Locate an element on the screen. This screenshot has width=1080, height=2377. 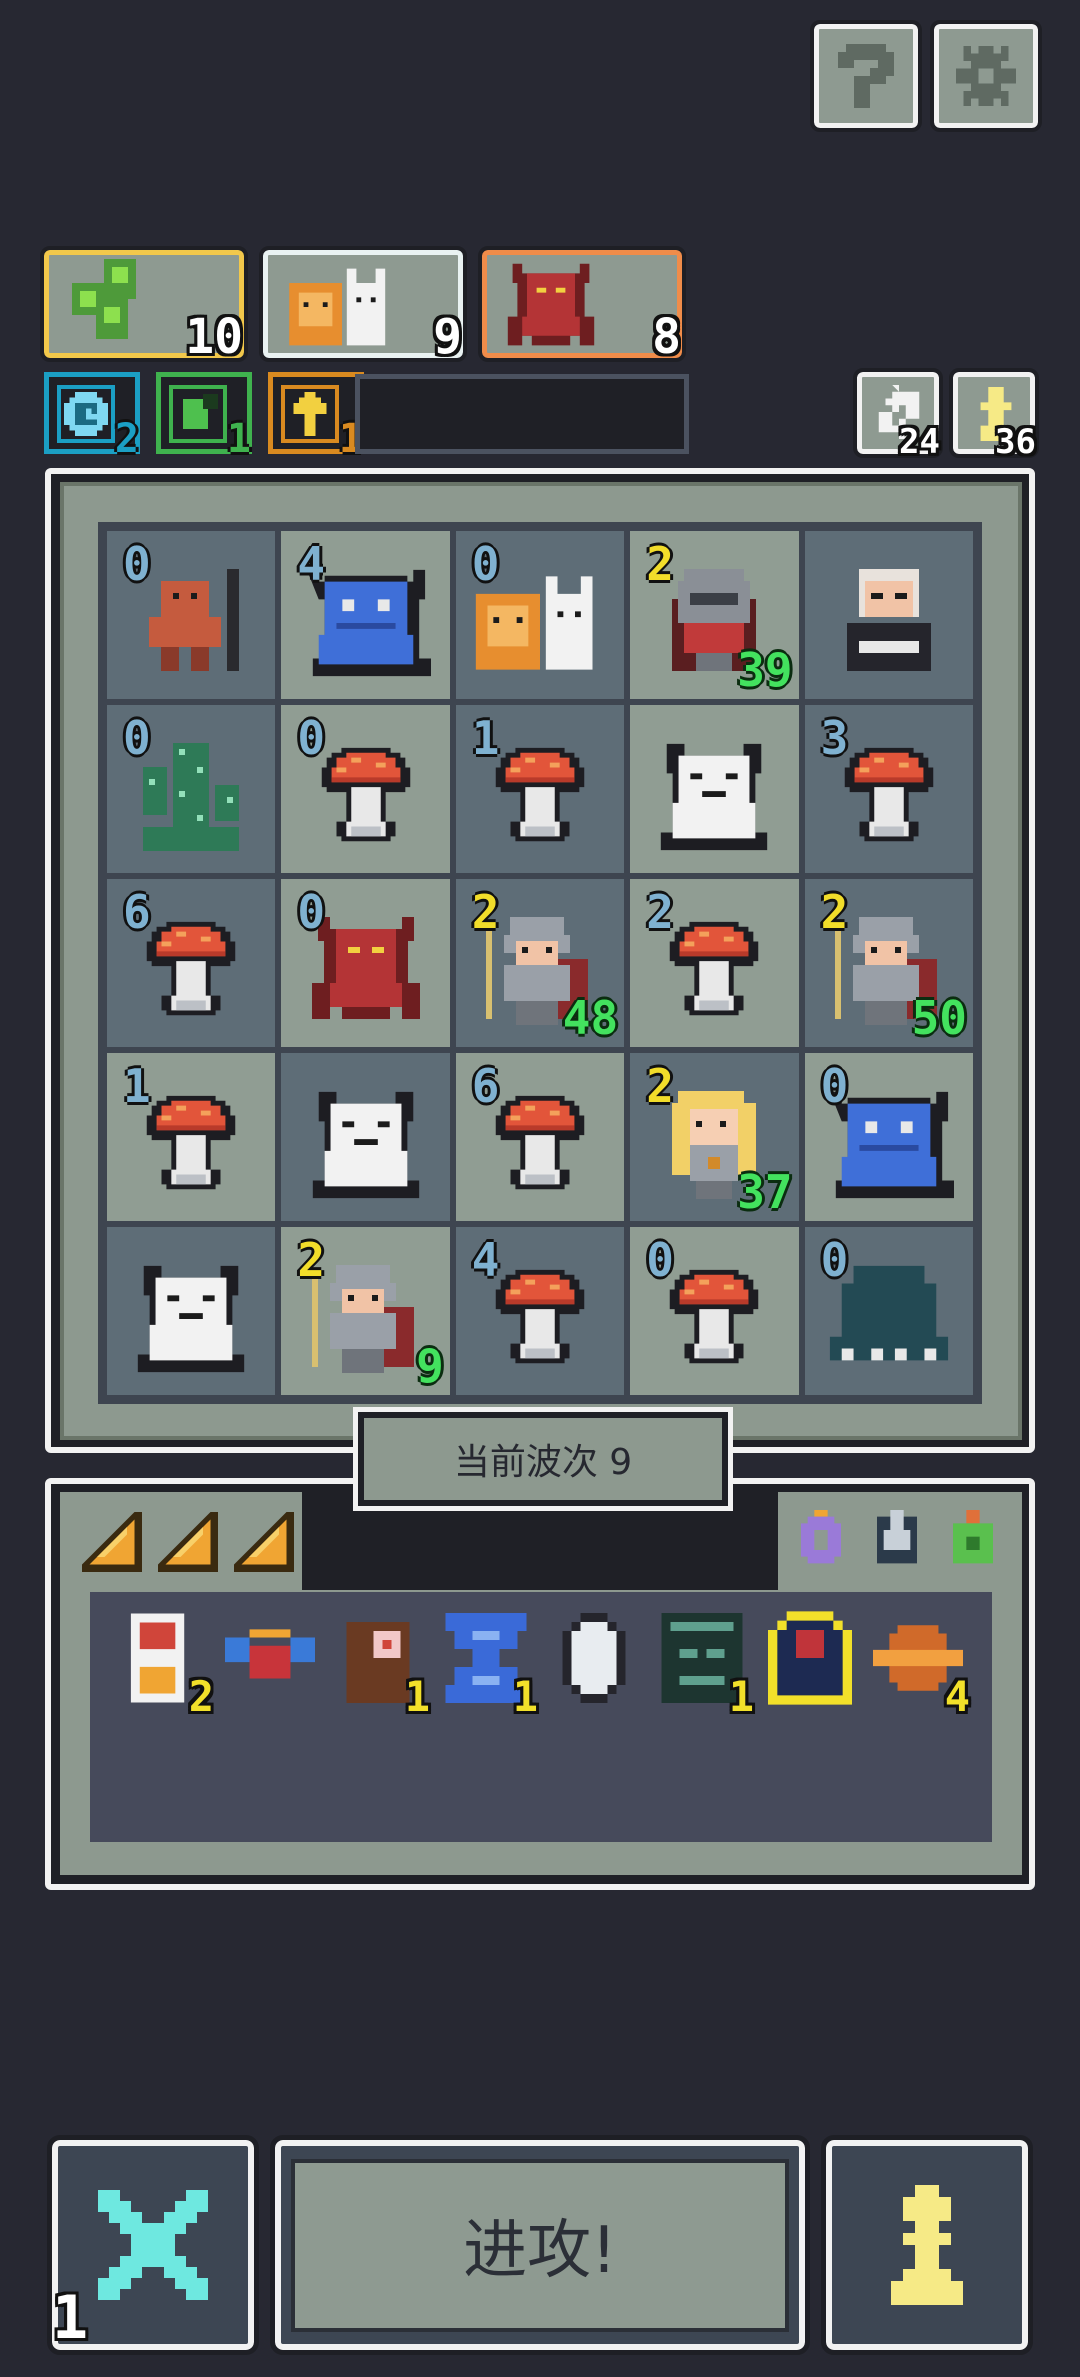
purple-ring-icon is located at coordinates (821, 1542).